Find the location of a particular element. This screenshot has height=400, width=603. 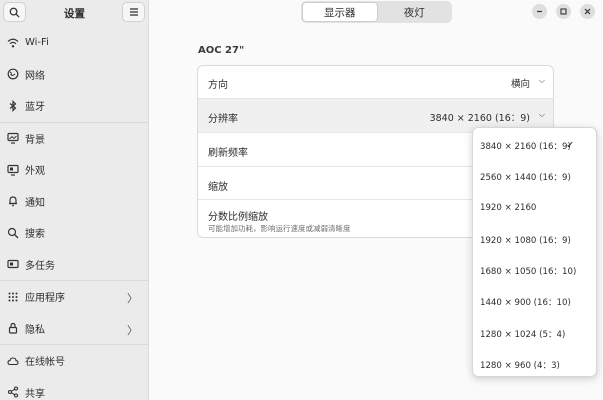

sidebar-item-background: 背景 is located at coordinates (74, 139).